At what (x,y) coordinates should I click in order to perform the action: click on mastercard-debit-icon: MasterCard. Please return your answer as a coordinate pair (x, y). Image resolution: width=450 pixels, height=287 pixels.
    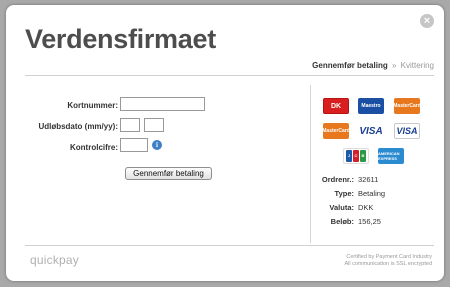
    Looking at the image, I should click on (336, 131).